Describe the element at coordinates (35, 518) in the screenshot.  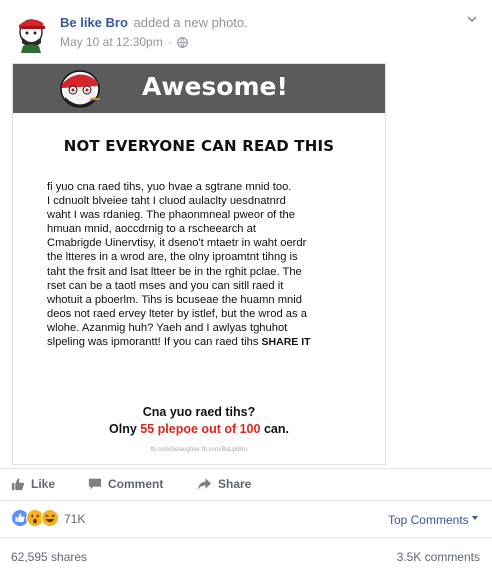
I see `reaction-icons` at that location.